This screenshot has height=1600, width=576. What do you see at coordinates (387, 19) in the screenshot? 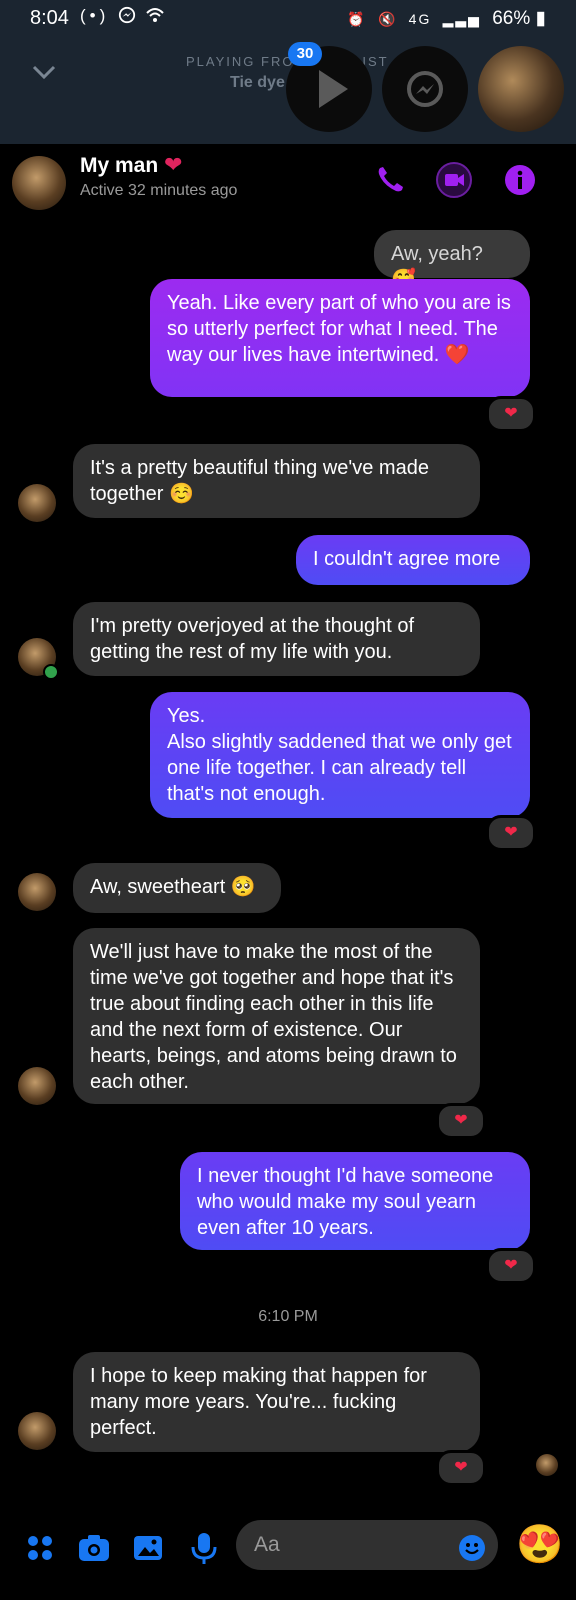
I see `mute-icon: 🔇` at bounding box center [387, 19].